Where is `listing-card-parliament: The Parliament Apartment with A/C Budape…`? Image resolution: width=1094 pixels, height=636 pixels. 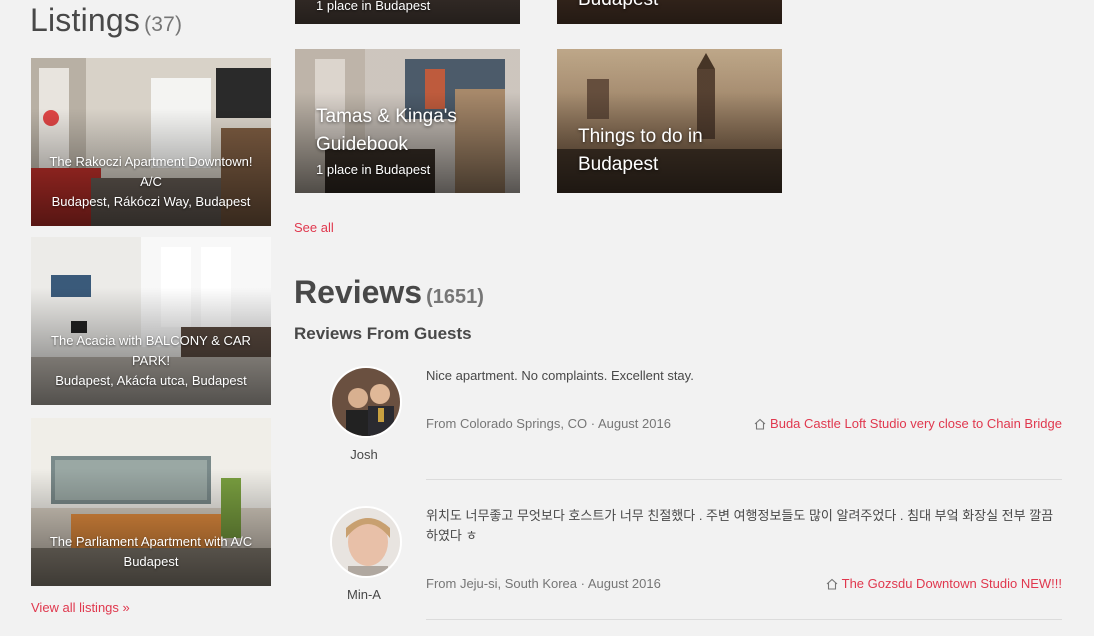
listing-card-parliament: The Parliament Apartment with A/C Budape… is located at coordinates (151, 502).